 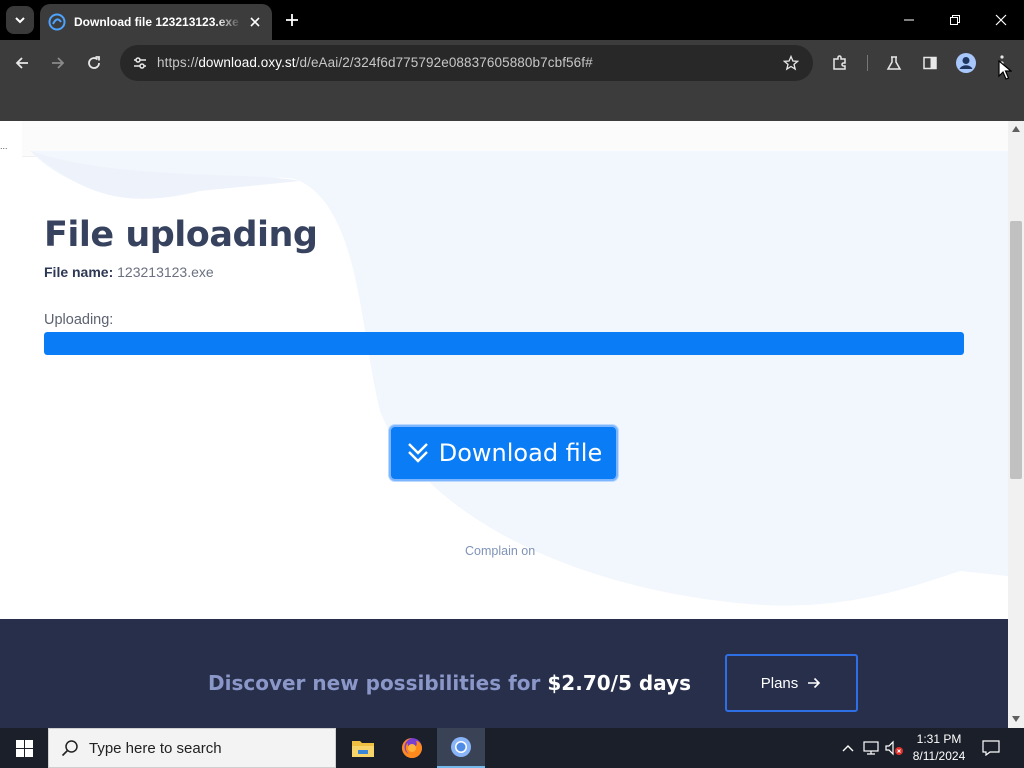 I want to click on download-button-label: Download file, so click(x=520, y=453).